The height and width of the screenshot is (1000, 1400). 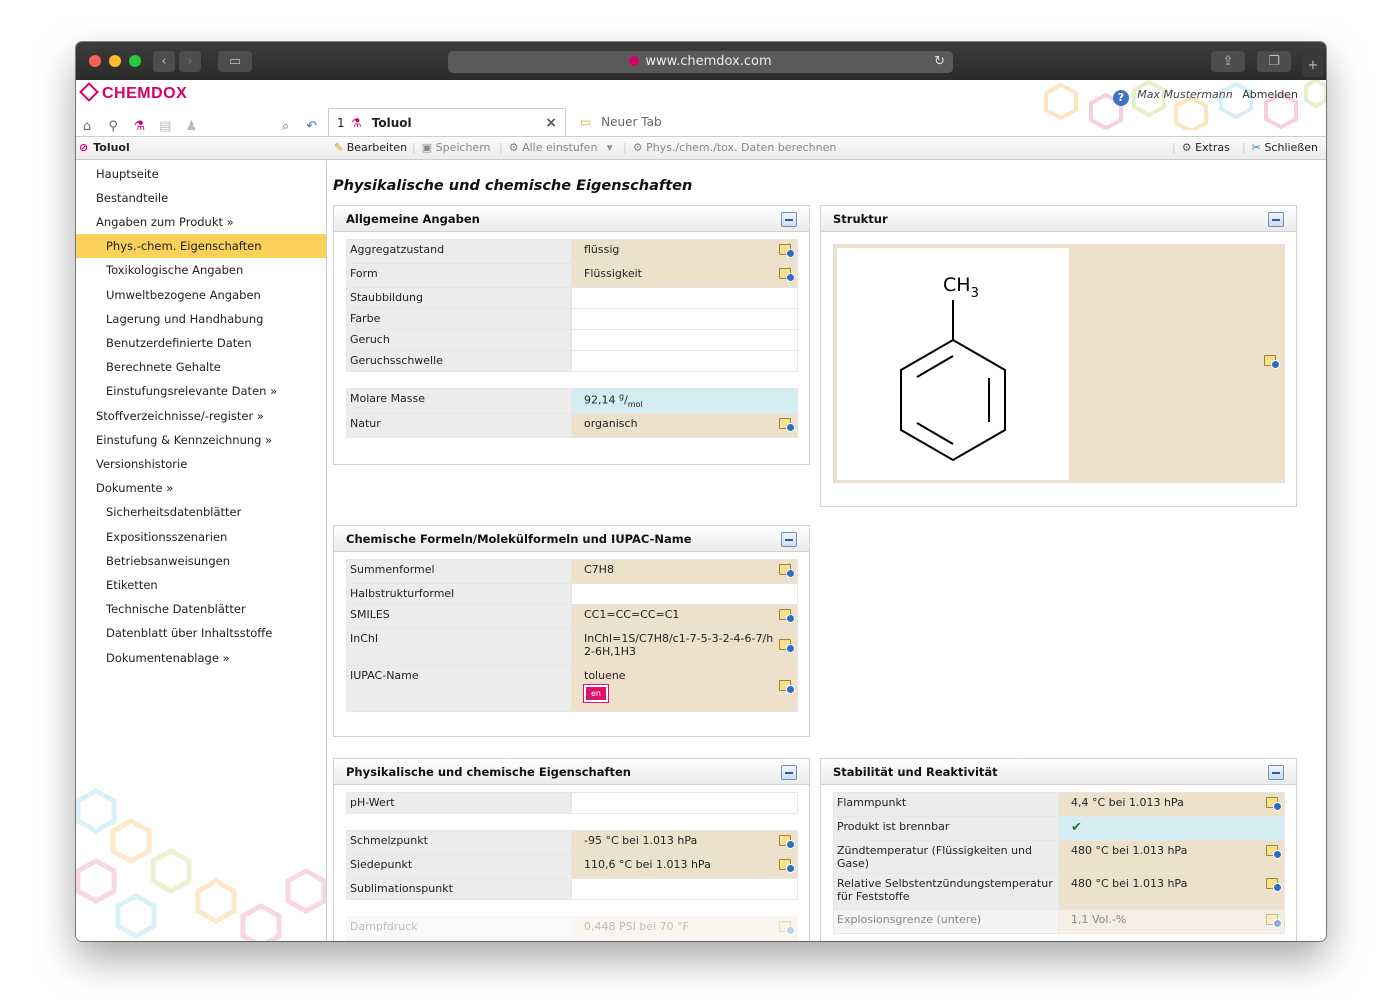 What do you see at coordinates (1171, 828) in the screenshot?
I see `row-value: ✔` at bounding box center [1171, 828].